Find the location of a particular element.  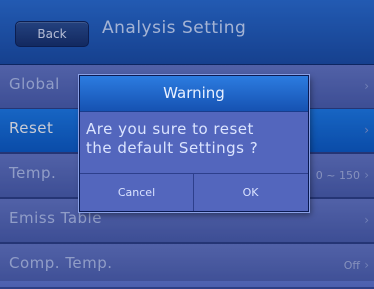

ok-button: OK is located at coordinates (250, 192).